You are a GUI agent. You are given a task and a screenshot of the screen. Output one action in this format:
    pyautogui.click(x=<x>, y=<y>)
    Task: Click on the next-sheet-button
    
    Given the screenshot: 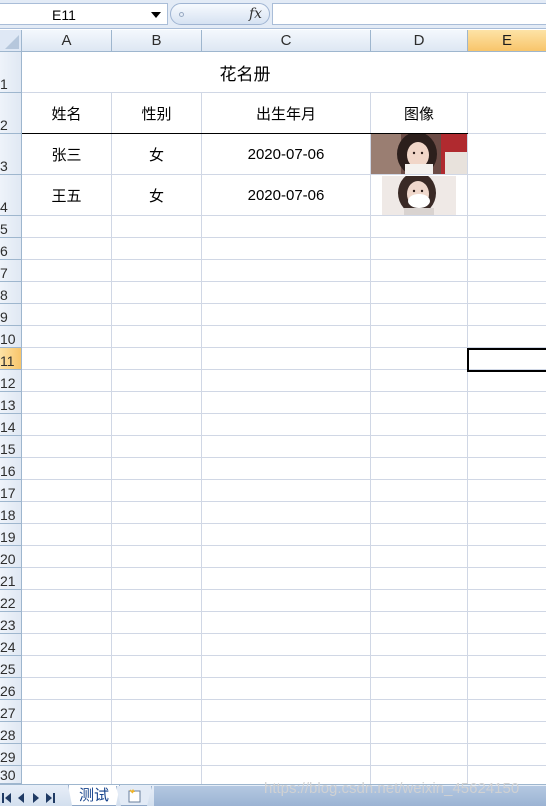 What is the action you would take?
    pyautogui.click(x=36, y=796)
    